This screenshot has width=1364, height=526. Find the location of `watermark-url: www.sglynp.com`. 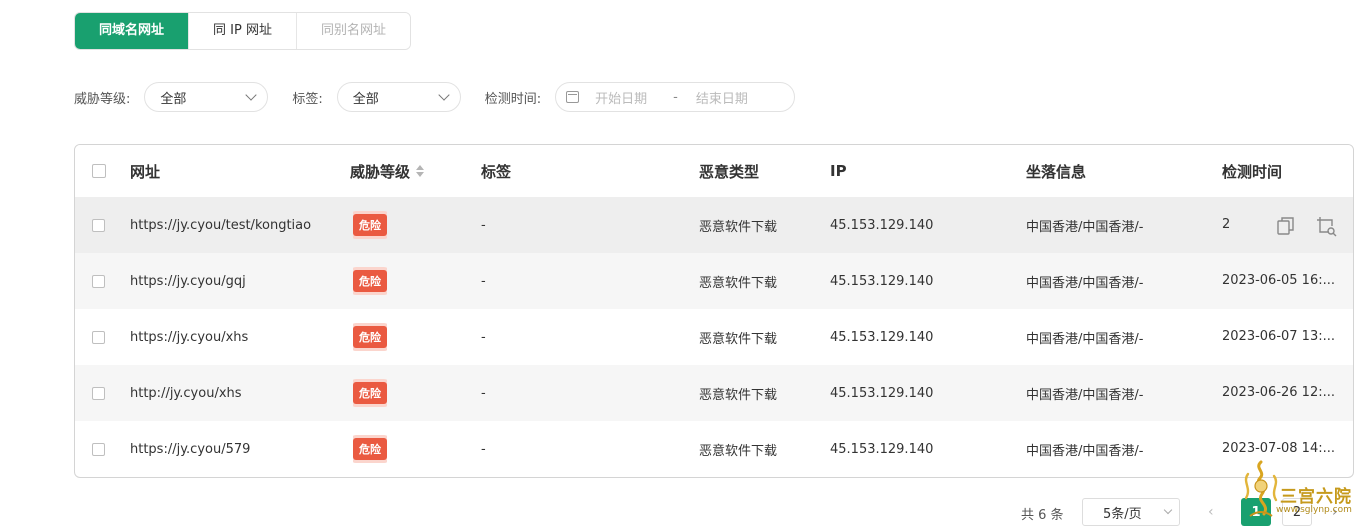

watermark-url: www.sglynp.com is located at coordinates (1314, 510).